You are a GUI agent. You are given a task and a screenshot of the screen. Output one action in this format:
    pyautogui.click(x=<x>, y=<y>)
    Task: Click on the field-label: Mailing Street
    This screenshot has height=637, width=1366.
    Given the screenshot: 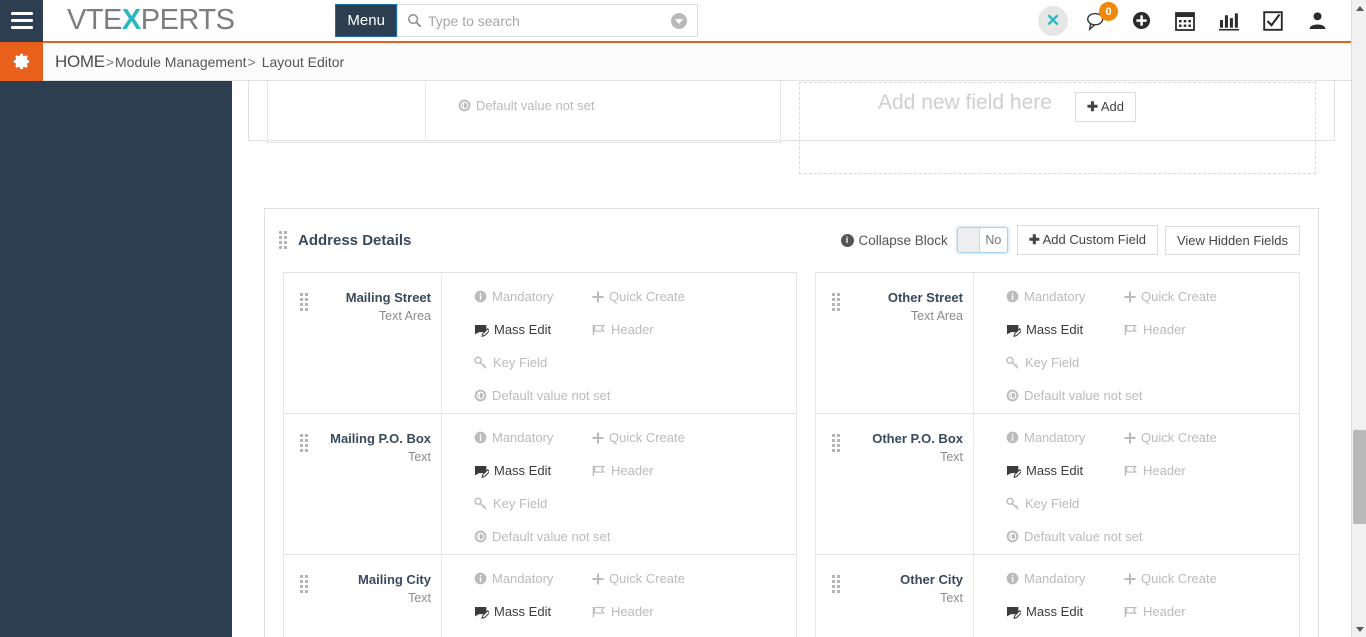 What is the action you would take?
    pyautogui.click(x=388, y=297)
    